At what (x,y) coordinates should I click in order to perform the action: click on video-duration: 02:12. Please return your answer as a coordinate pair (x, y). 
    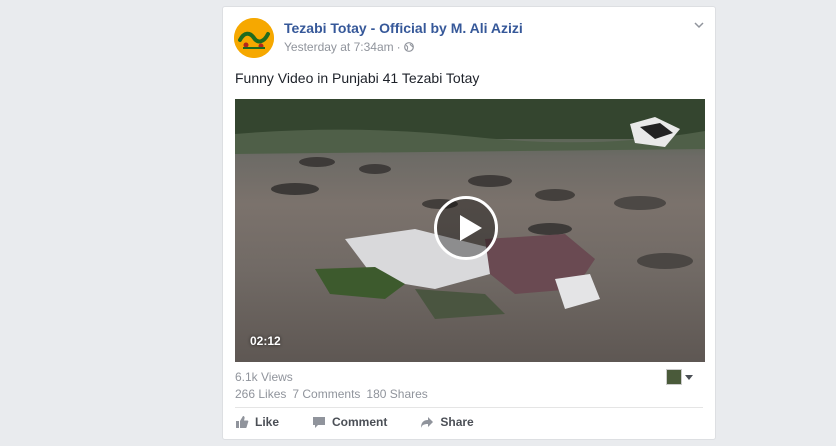
    Looking at the image, I should click on (265, 341).